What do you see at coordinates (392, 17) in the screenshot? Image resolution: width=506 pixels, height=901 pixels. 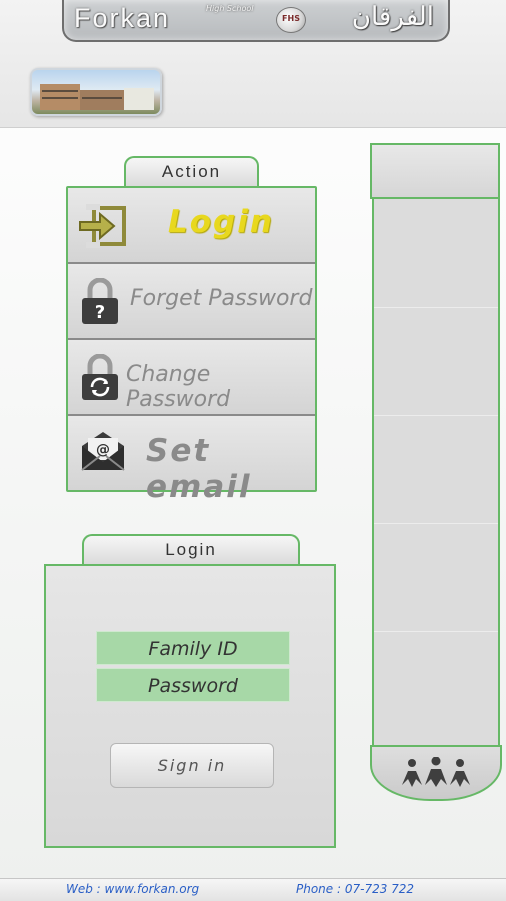 I see `logo-text-arabic: الفرقان` at bounding box center [392, 17].